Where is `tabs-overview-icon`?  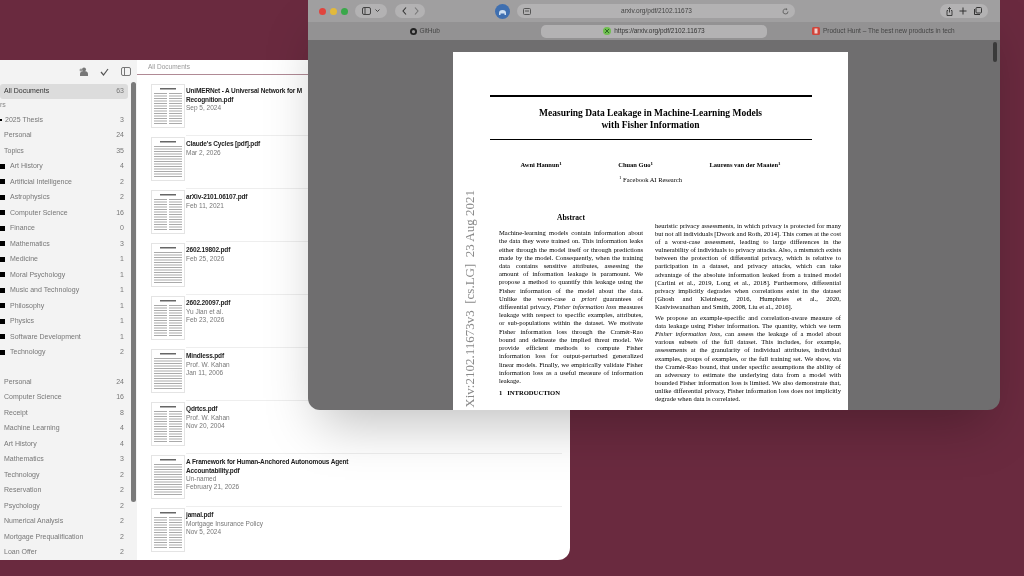 tabs-overview-icon is located at coordinates (977, 11).